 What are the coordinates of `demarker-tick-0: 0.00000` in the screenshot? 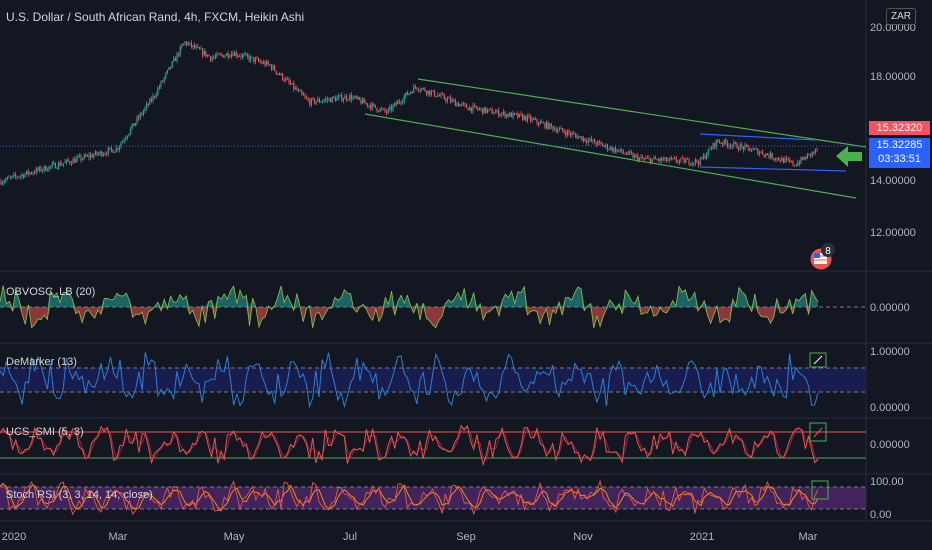 It's located at (890, 408).